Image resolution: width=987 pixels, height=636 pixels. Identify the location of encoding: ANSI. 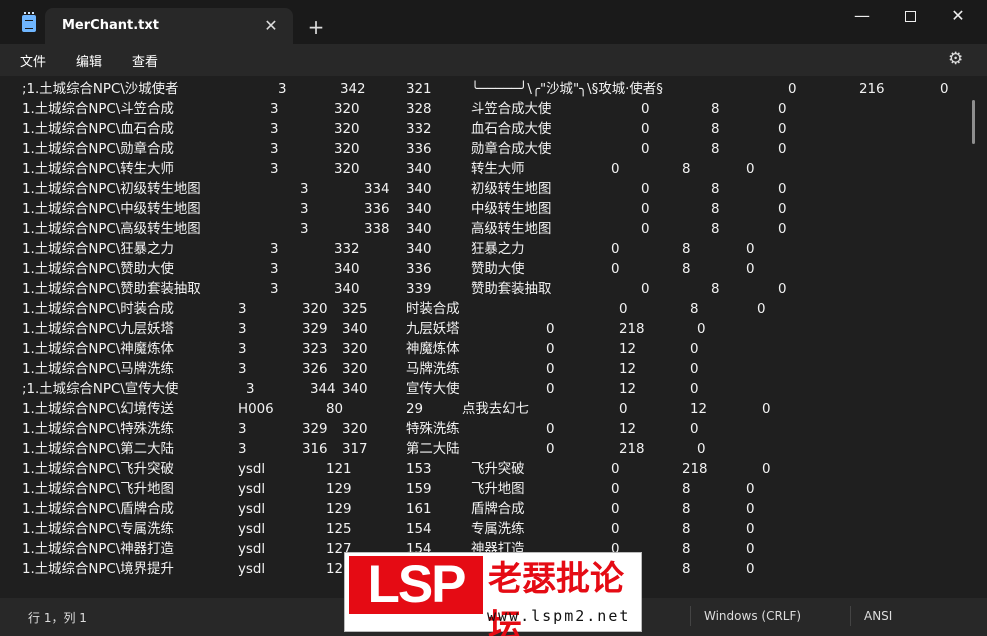
(878, 616).